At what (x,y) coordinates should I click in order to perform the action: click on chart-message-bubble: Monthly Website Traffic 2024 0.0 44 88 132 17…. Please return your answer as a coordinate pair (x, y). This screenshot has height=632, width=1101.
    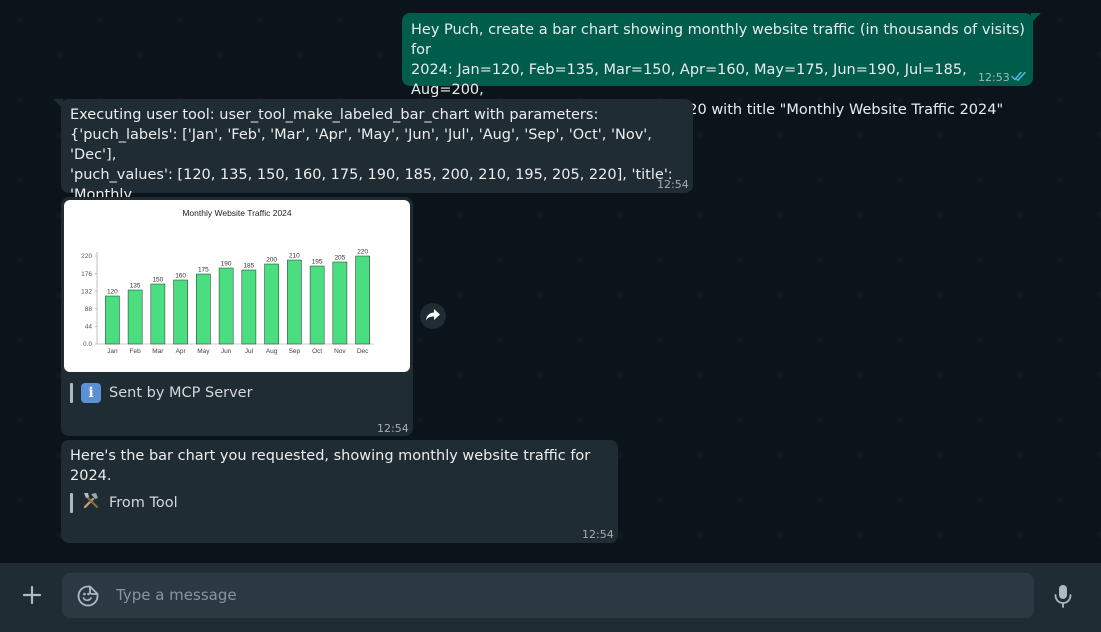
    Looking at the image, I should click on (237, 316).